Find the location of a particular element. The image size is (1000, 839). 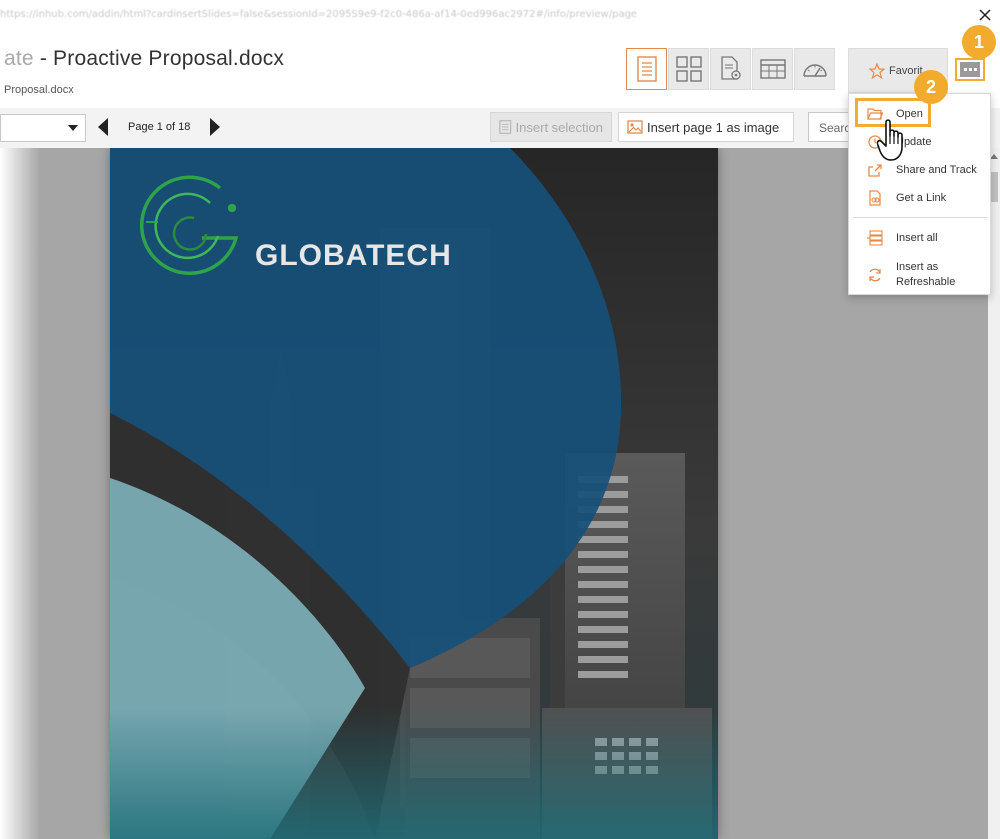

menu-item-share-track: Share and Track is located at coordinates (919, 170).